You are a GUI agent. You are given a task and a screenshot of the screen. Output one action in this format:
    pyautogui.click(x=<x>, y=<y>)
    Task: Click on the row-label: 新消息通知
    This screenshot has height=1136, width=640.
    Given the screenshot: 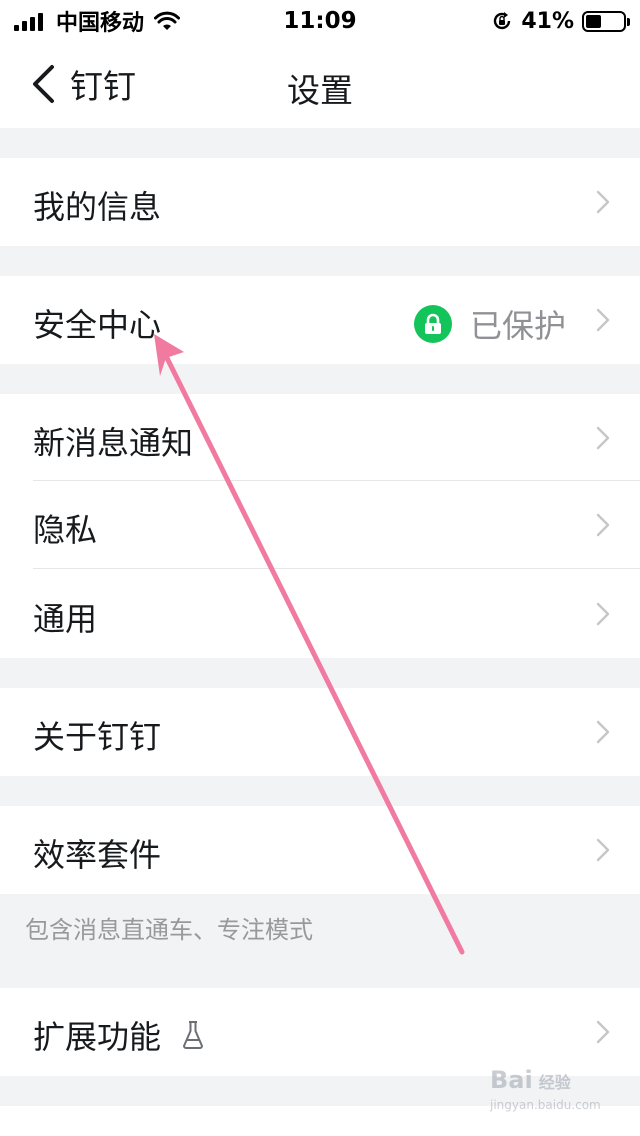 What is the action you would take?
    pyautogui.click(x=113, y=443)
    